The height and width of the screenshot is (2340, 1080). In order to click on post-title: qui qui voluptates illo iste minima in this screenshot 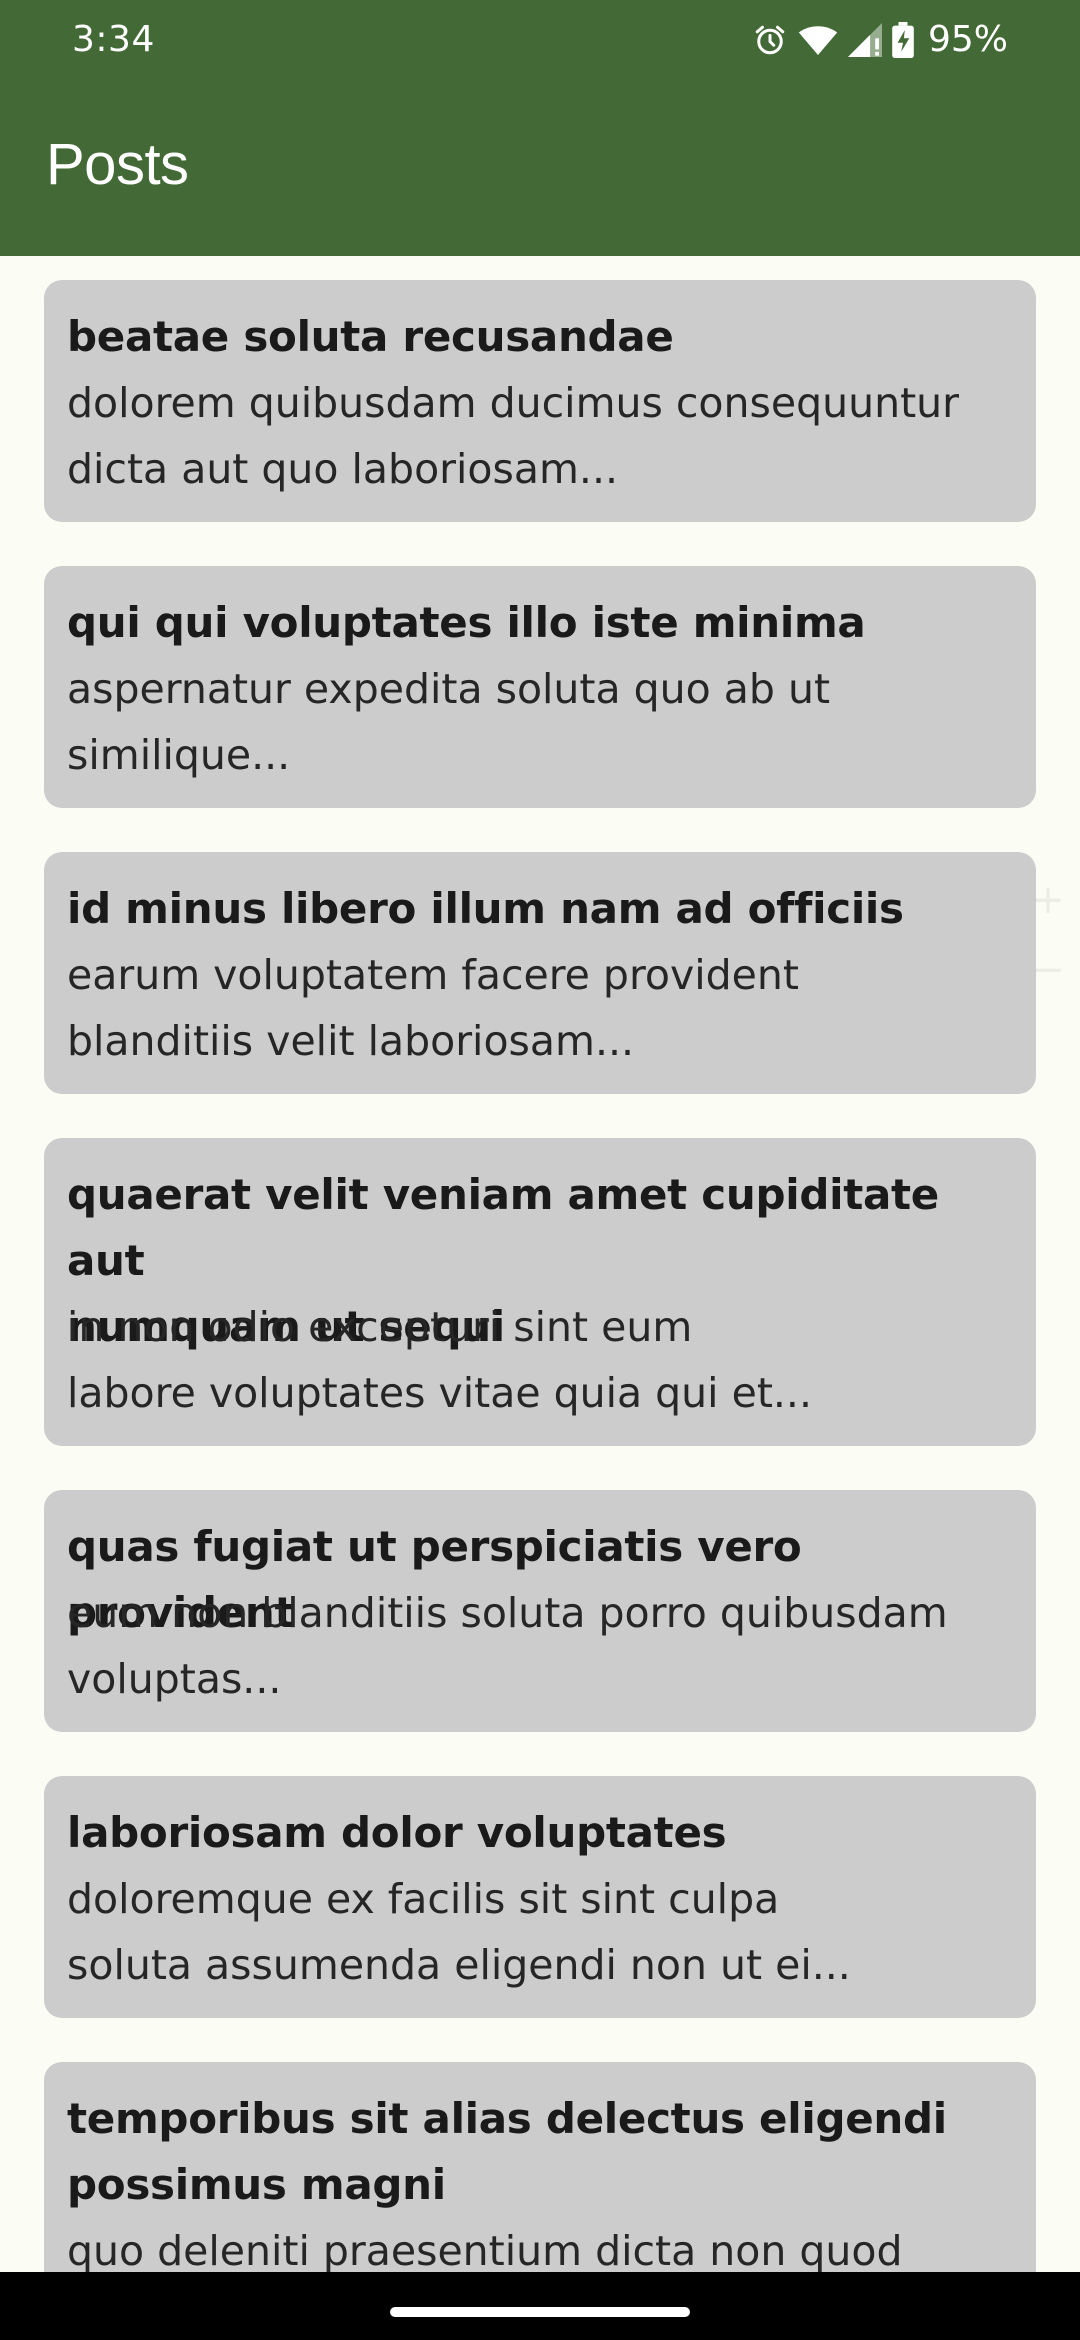, I will do `click(466, 622)`.